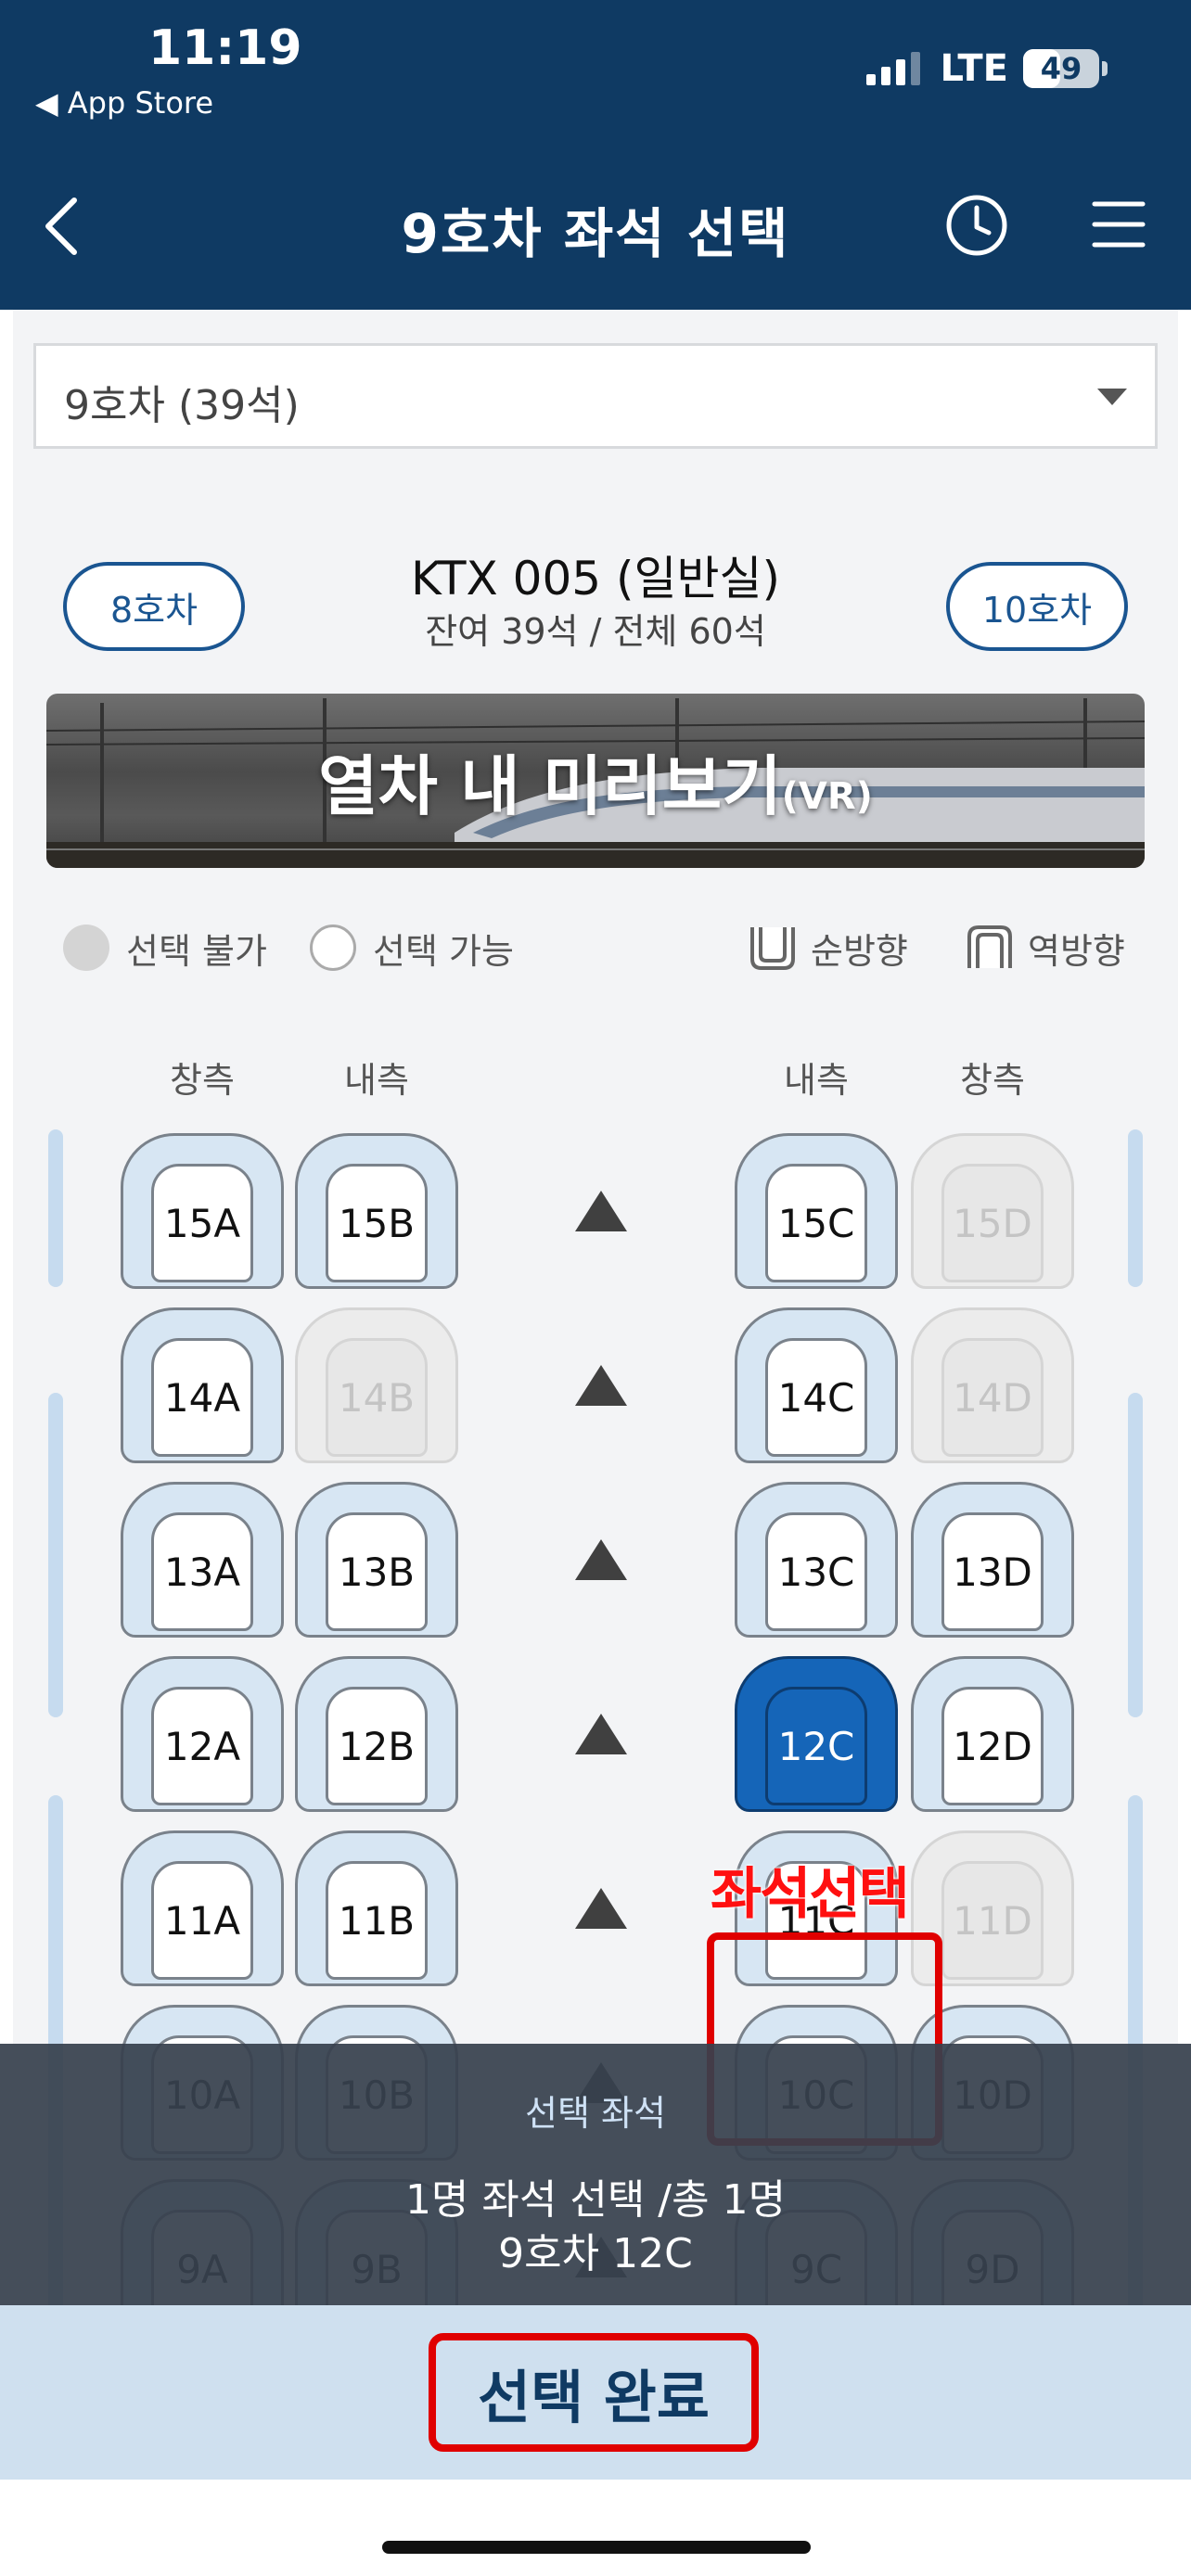  I want to click on seat-15b: 15B, so click(376, 1211).